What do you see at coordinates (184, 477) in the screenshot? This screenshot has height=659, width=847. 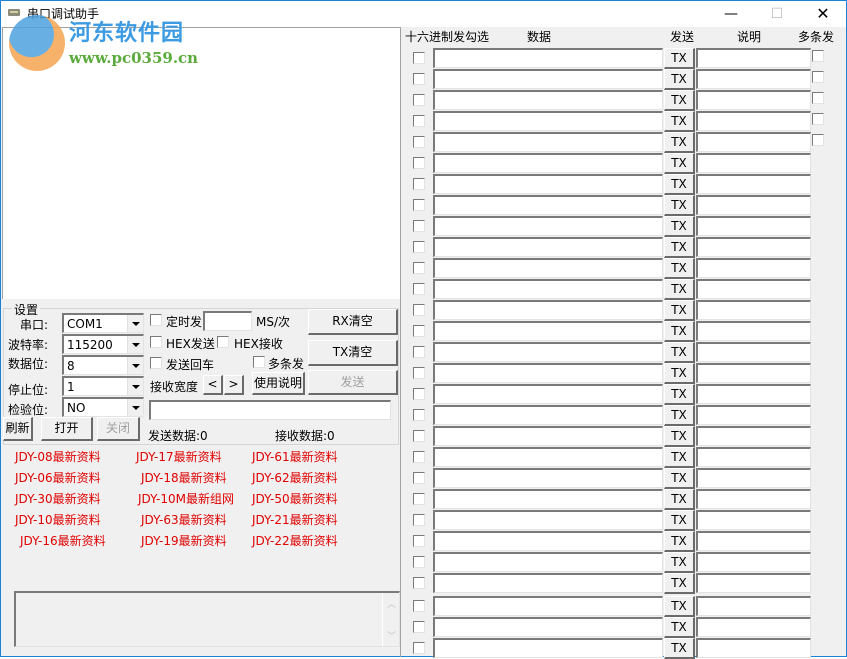 I see `link-jdy-18: JDY-18最新资料` at bounding box center [184, 477].